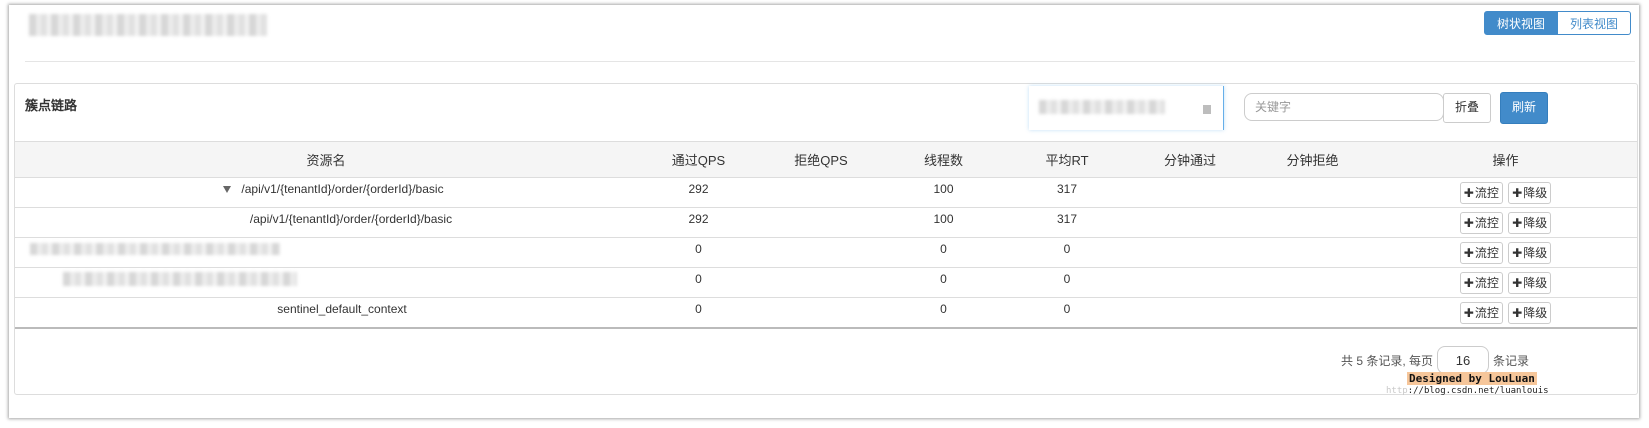 The image size is (1649, 428). Describe the element at coordinates (1312, 159) in the screenshot. I see `column-header-min-block: 分钟拒绝` at that location.